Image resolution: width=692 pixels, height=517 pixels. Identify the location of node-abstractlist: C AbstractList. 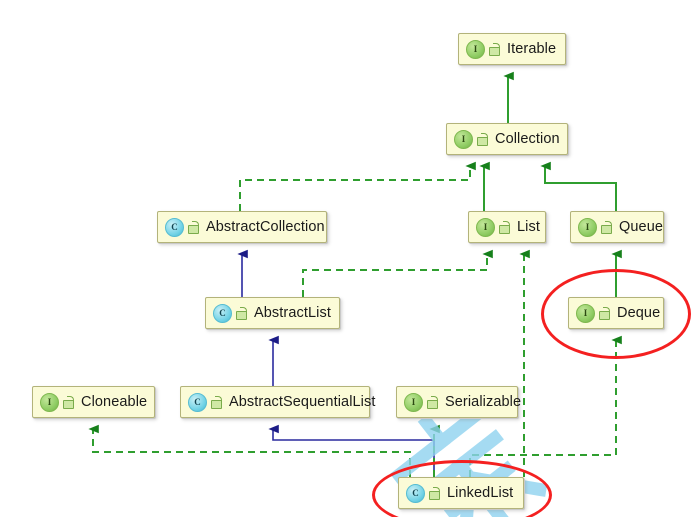
(272, 313).